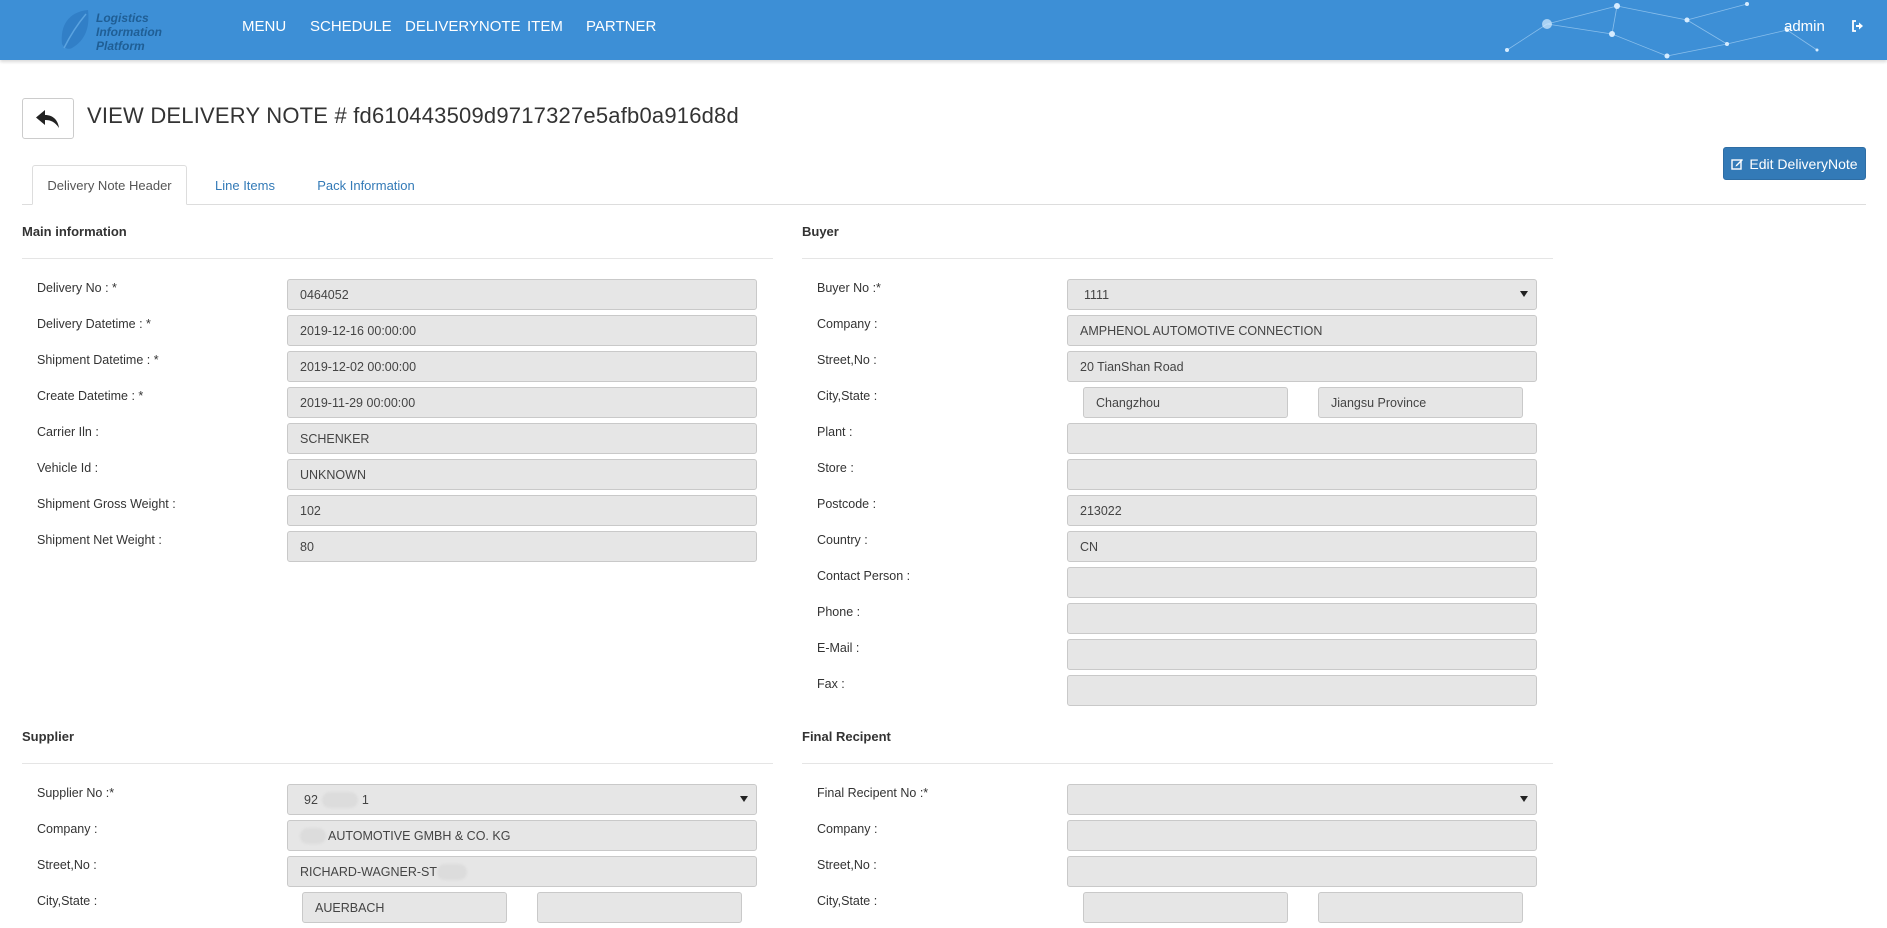 The height and width of the screenshot is (928, 1887). Describe the element at coordinates (264, 26) in the screenshot. I see `nav-menu: MENU` at that location.